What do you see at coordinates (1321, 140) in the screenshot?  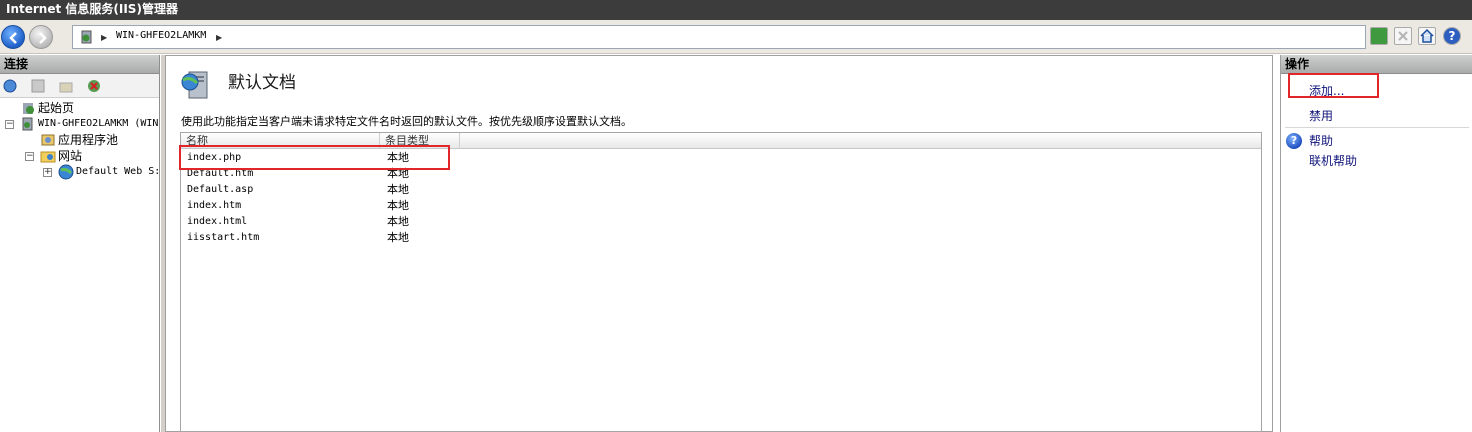 I see `help-action-link: 帮助` at bounding box center [1321, 140].